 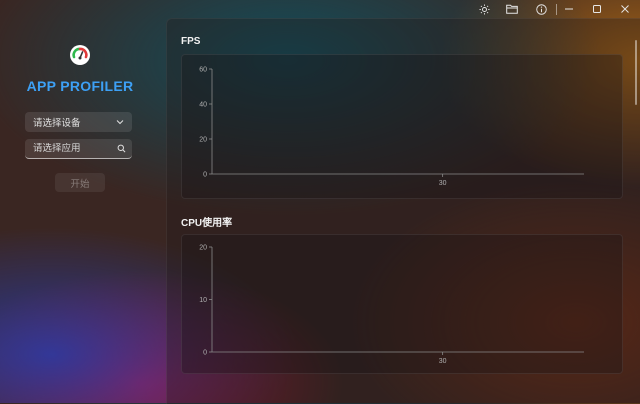 What do you see at coordinates (541, 9) in the screenshot?
I see `info-icon` at bounding box center [541, 9].